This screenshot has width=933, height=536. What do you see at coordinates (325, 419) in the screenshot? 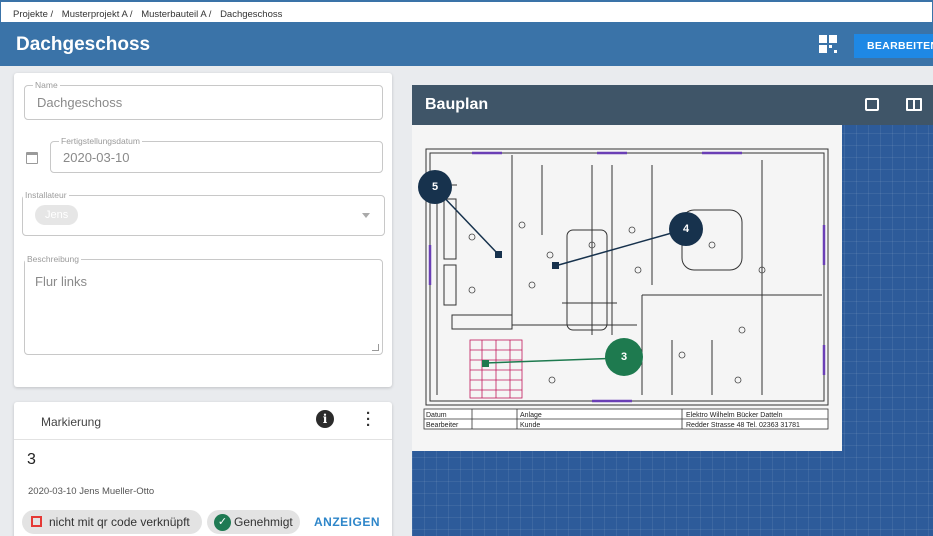
I see `info-icon: i` at bounding box center [325, 419].